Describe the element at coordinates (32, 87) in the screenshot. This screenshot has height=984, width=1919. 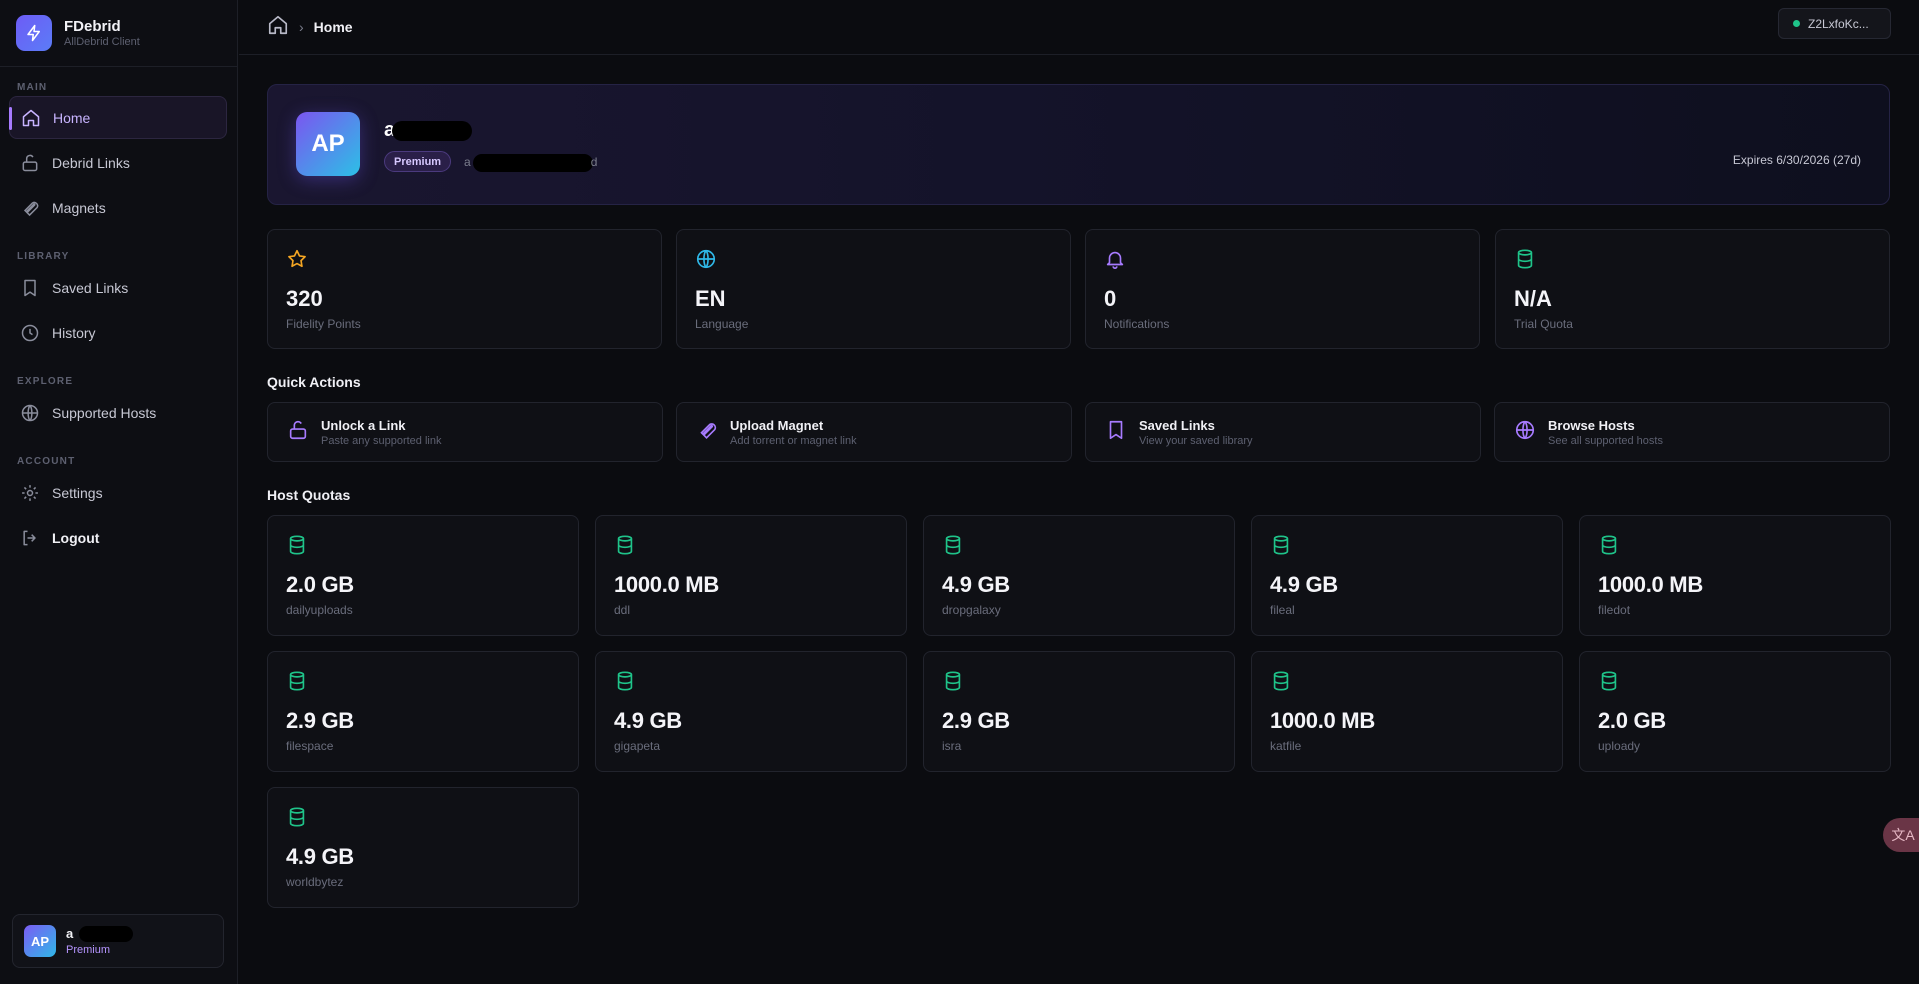
I see `section-label-main: MAIN` at that location.